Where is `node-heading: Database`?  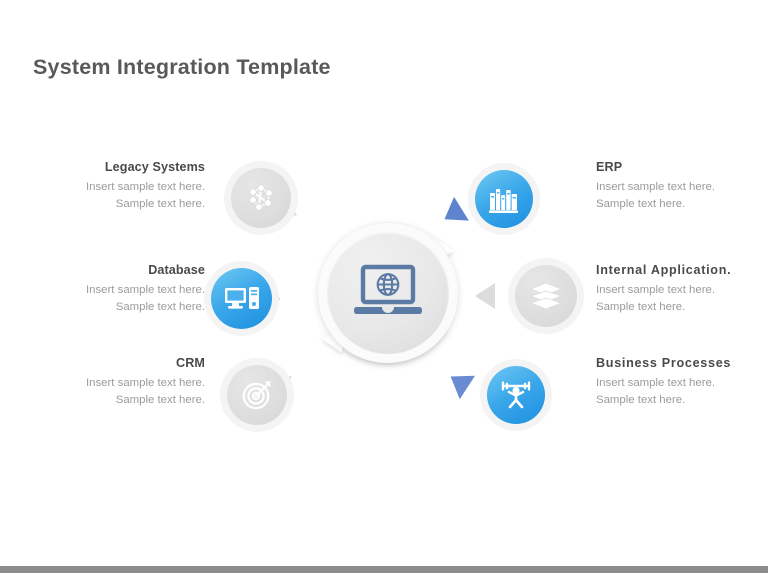
node-heading: Database is located at coordinates (176, 270).